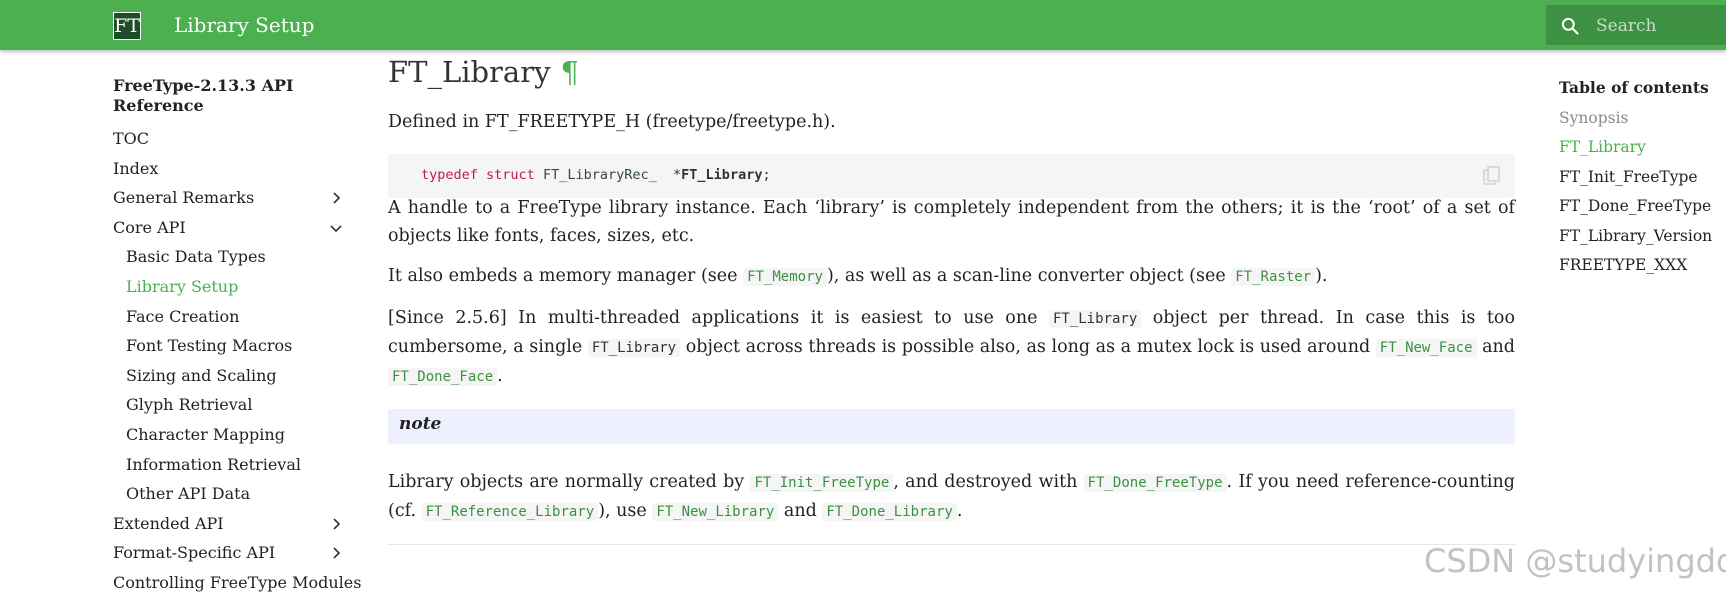  I want to click on toc-item-ft-done-freetype: FT_Done_FreeType, so click(1642, 209).